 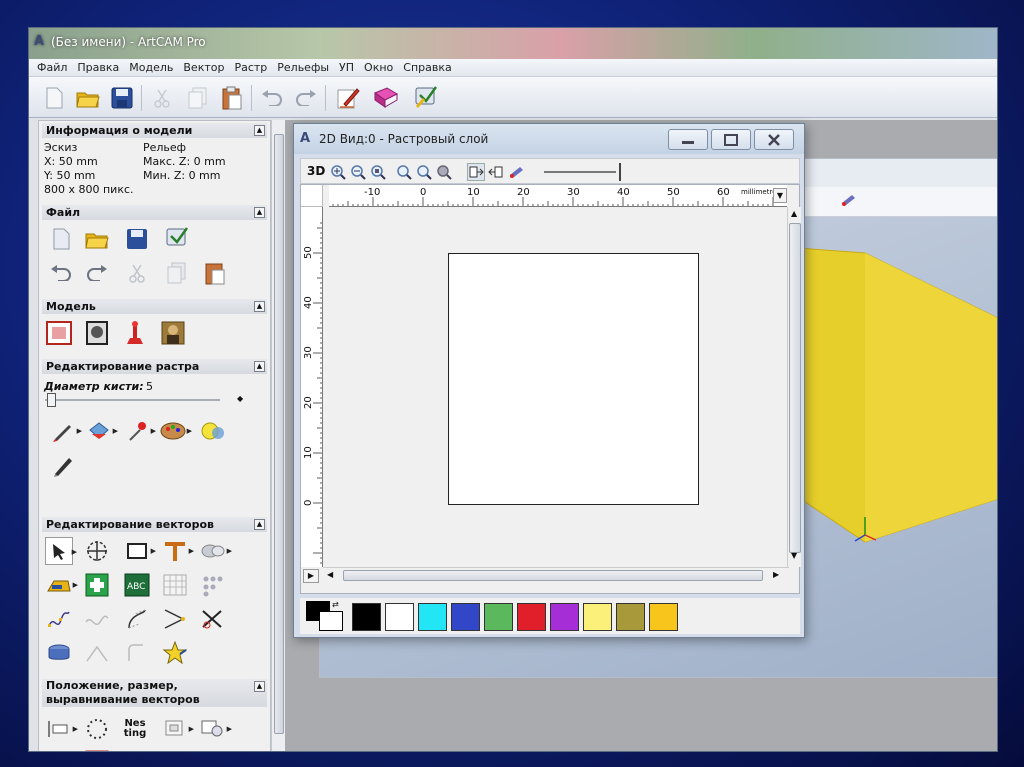 I want to click on menu-vector: Вектор, so click(x=203, y=68).